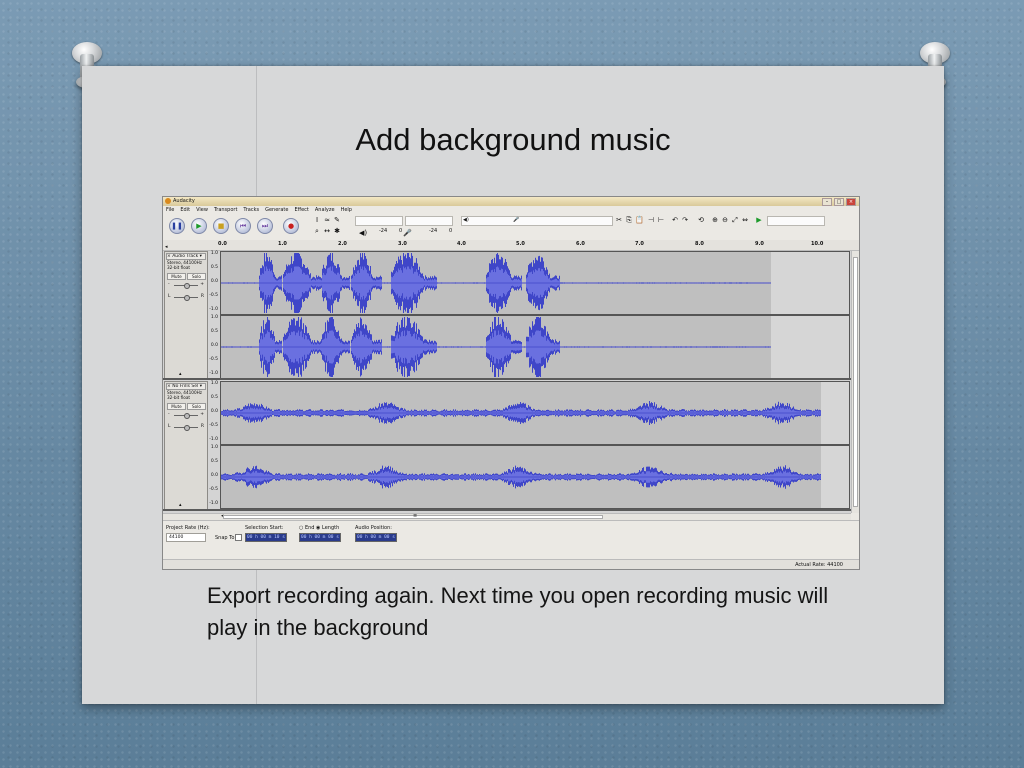  I want to click on zoom-tool-icon: ⌕, so click(317, 231).